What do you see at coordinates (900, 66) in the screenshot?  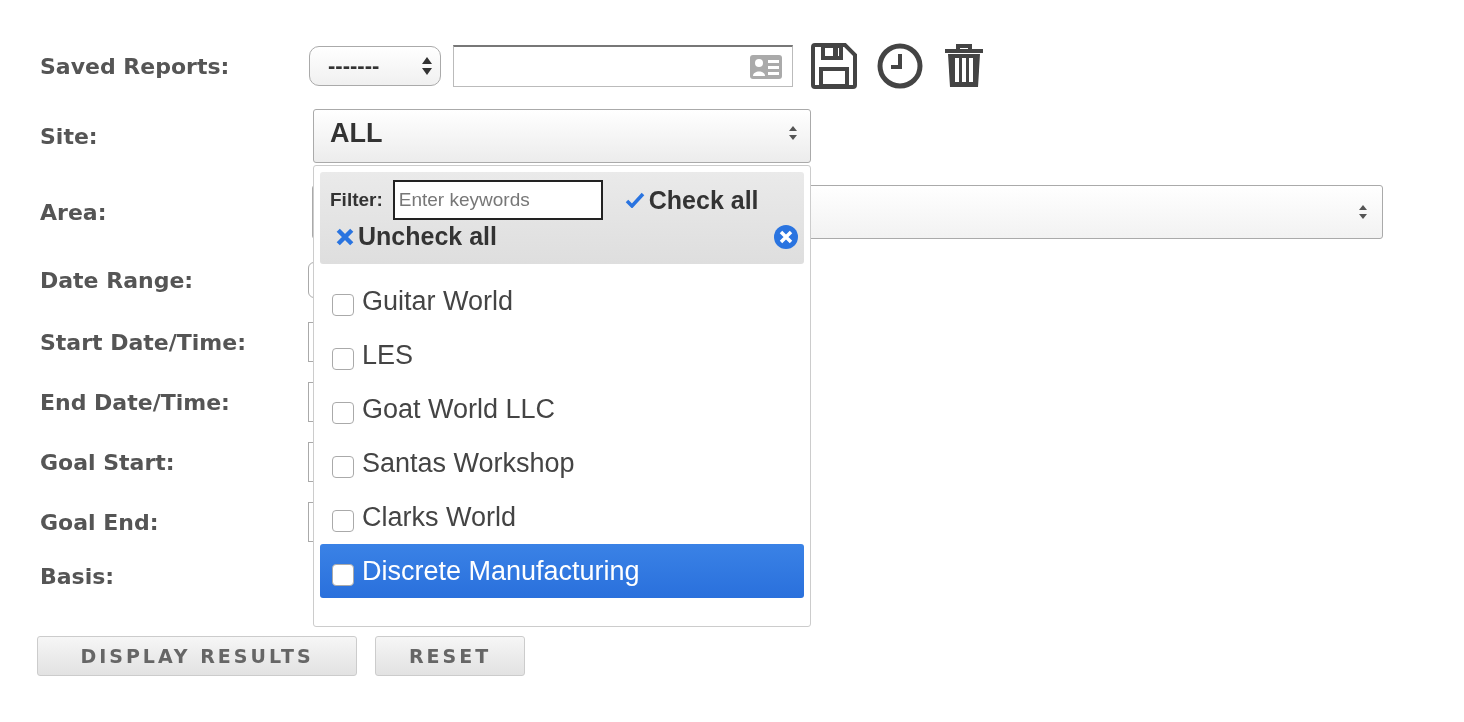 I see `clock-icon` at bounding box center [900, 66].